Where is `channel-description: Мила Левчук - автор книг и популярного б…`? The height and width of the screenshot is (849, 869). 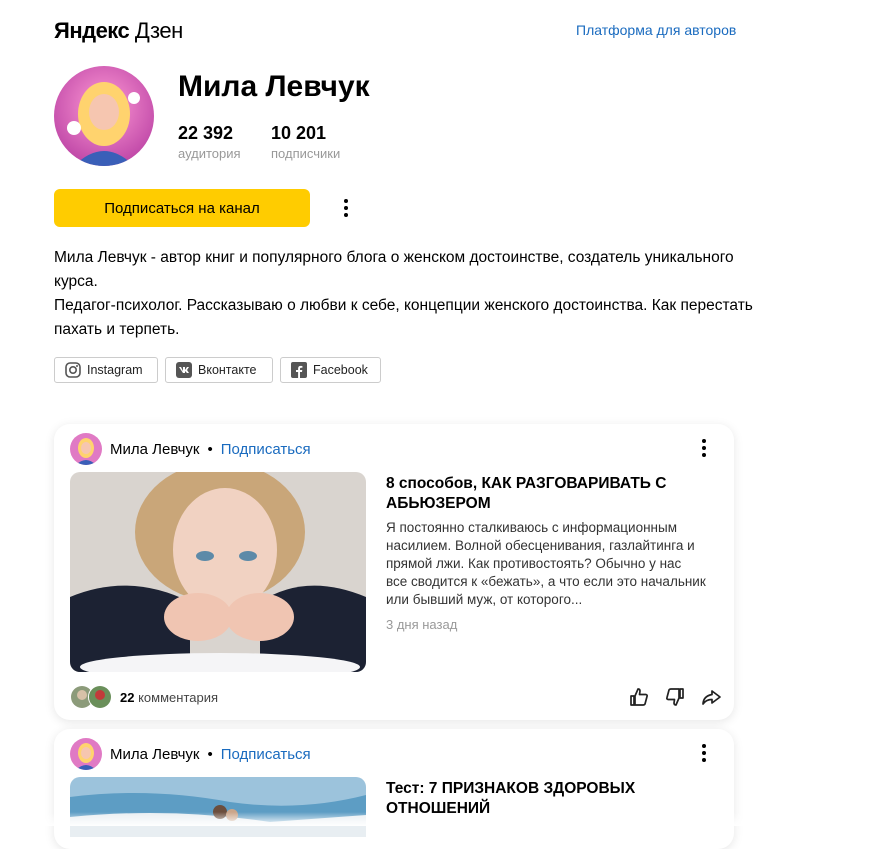 channel-description: Мила Левчук - автор книг и популярного б… is located at coordinates (404, 294).